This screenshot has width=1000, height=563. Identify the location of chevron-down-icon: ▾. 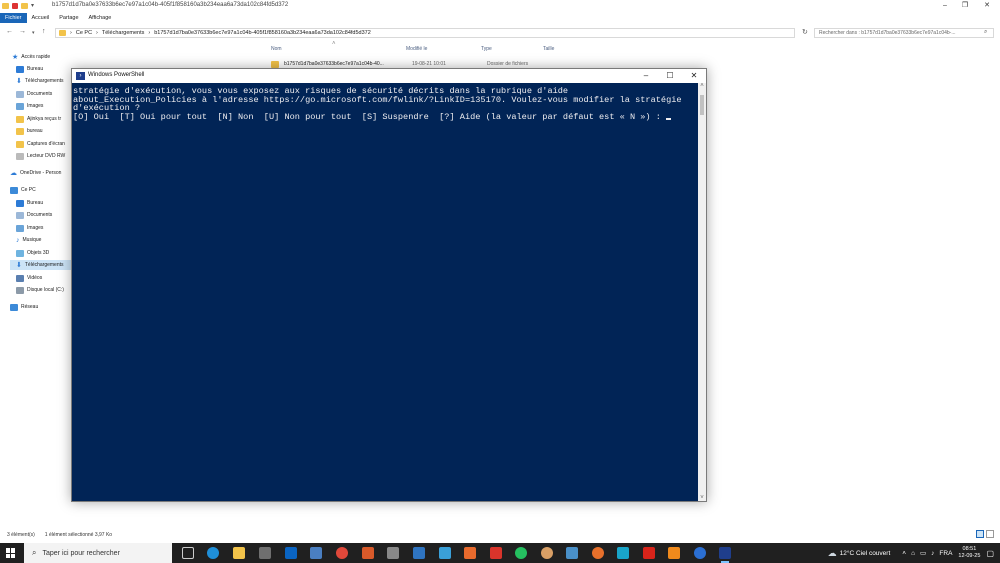
(32, 5).